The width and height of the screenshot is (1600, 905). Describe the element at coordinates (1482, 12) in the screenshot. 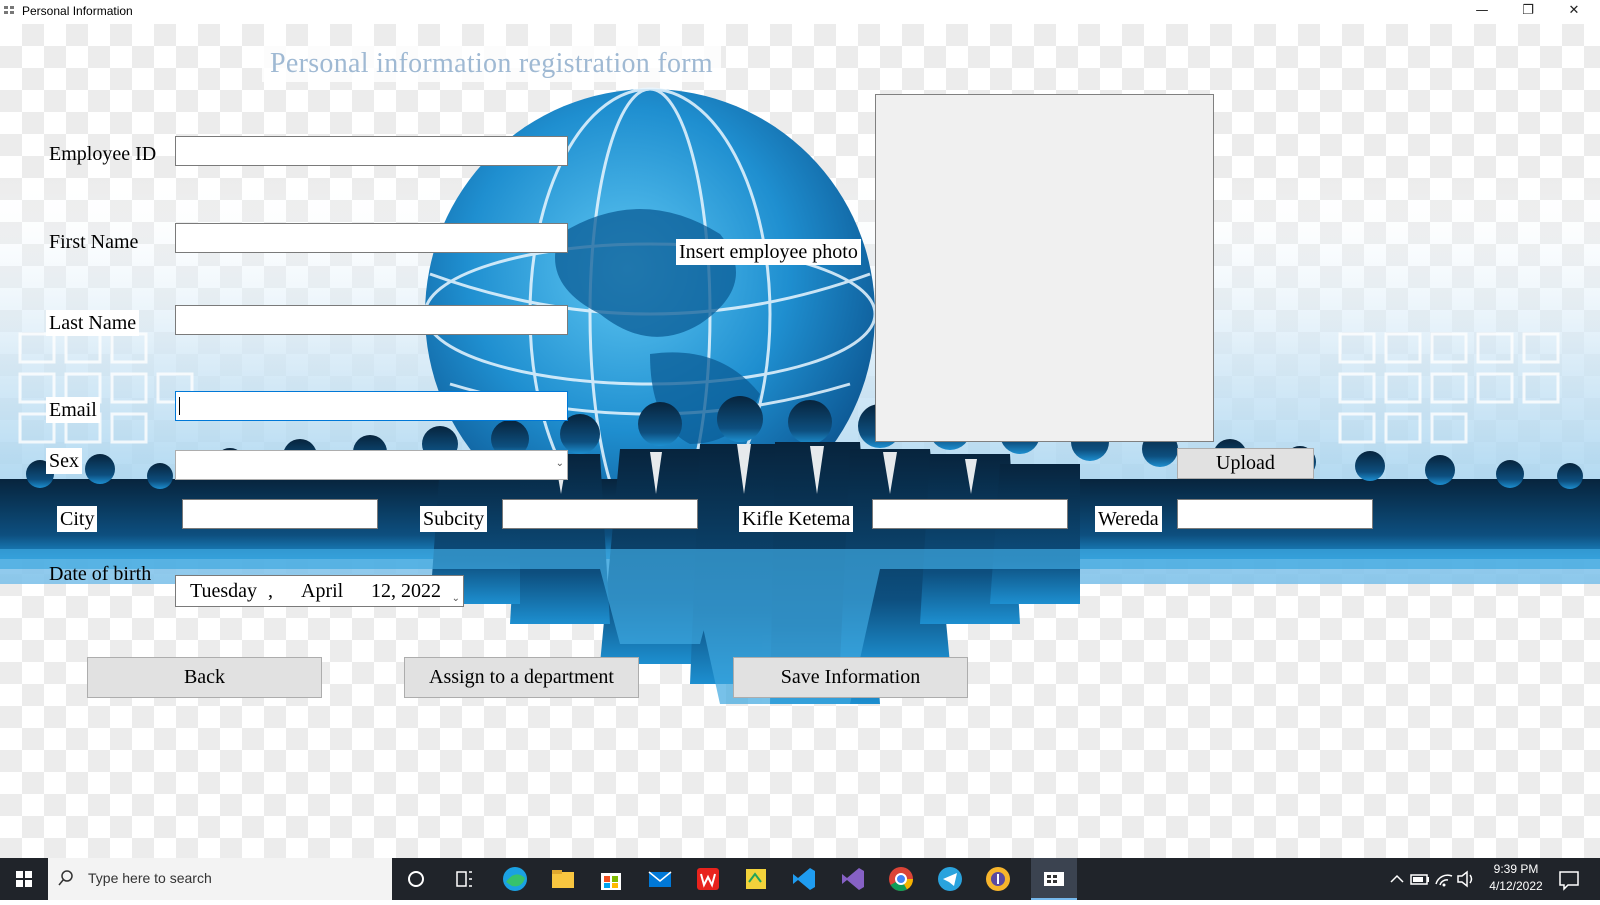

I see `minimize-button: —` at that location.